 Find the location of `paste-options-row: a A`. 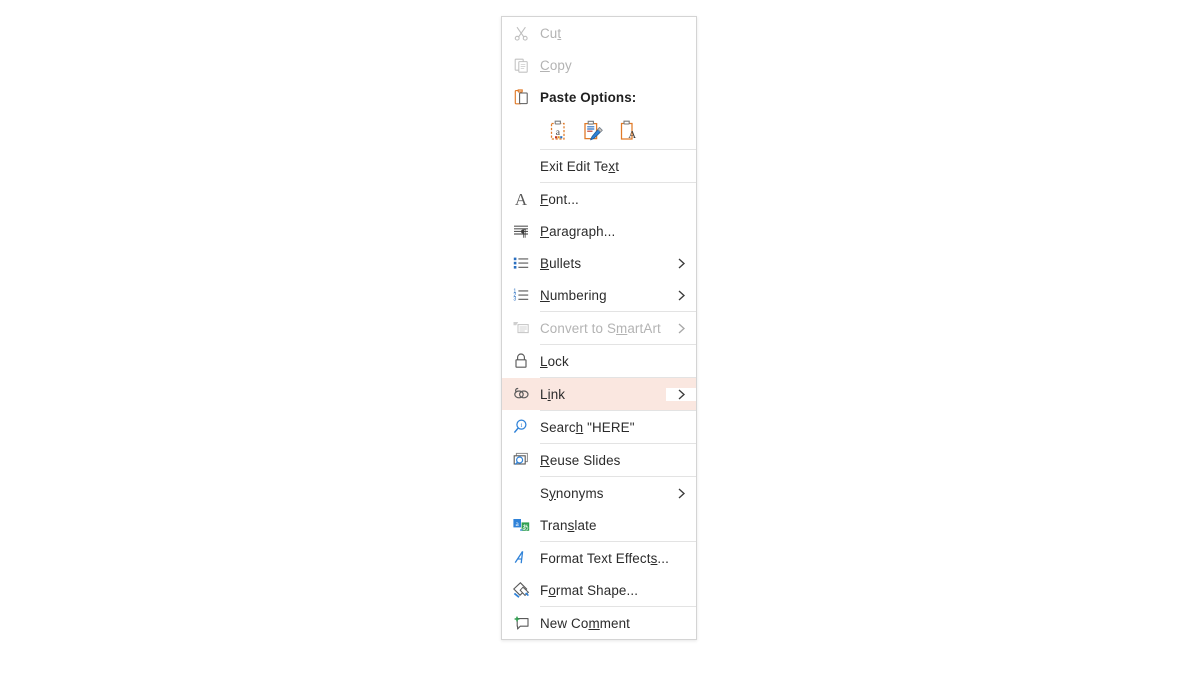

paste-options-row: a A is located at coordinates (599, 131).